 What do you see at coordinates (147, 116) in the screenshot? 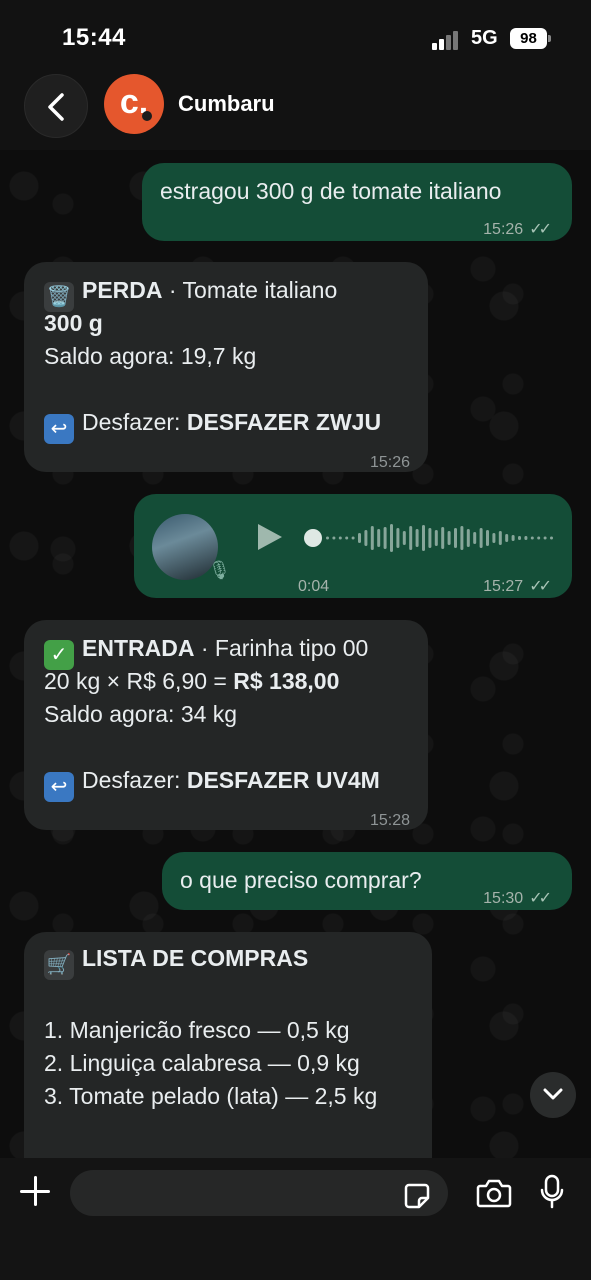
I see `avatar-dot` at bounding box center [147, 116].